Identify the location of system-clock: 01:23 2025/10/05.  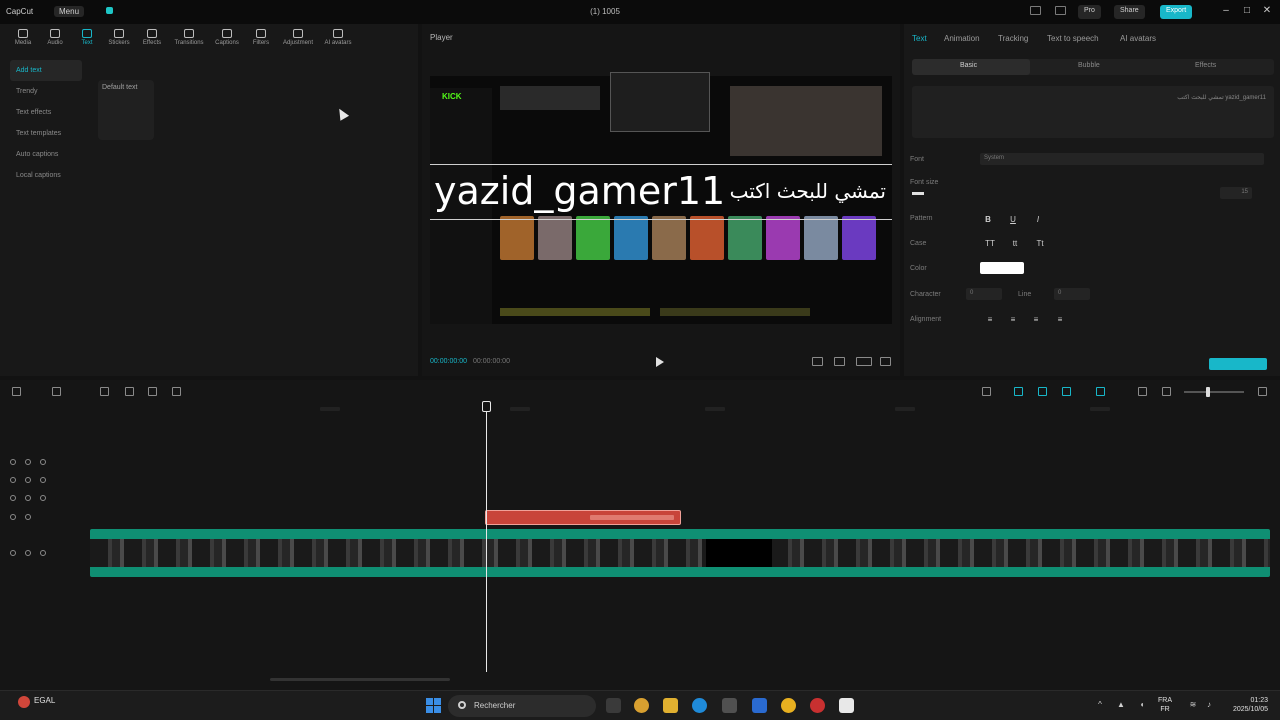
(1245, 705).